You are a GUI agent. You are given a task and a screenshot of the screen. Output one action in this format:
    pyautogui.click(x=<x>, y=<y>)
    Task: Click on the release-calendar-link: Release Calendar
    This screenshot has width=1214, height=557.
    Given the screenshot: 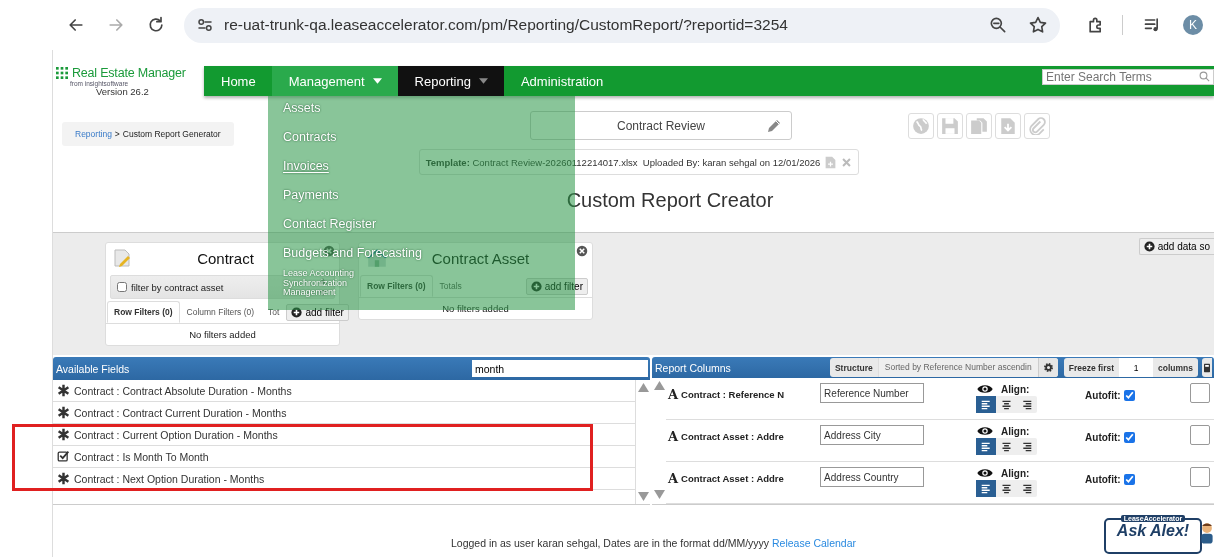 What is the action you would take?
    pyautogui.click(x=814, y=543)
    